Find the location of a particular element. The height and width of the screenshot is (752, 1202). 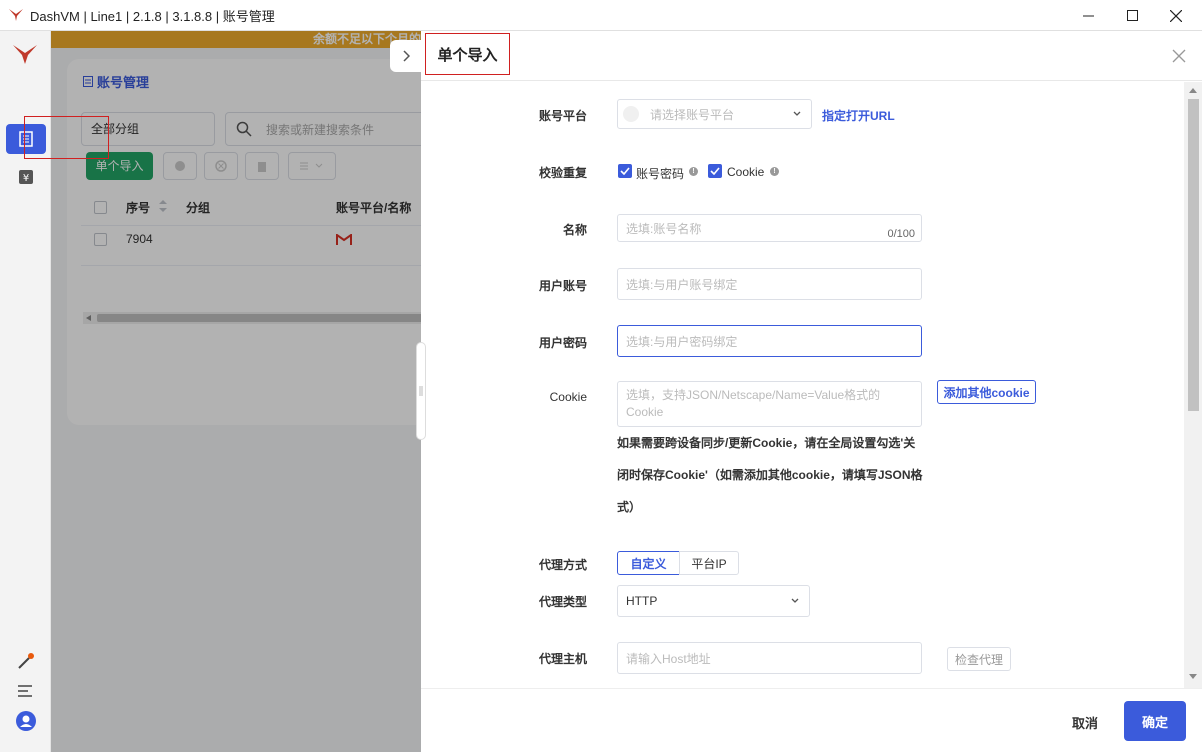

confirm-button: 确定 is located at coordinates (1155, 721).